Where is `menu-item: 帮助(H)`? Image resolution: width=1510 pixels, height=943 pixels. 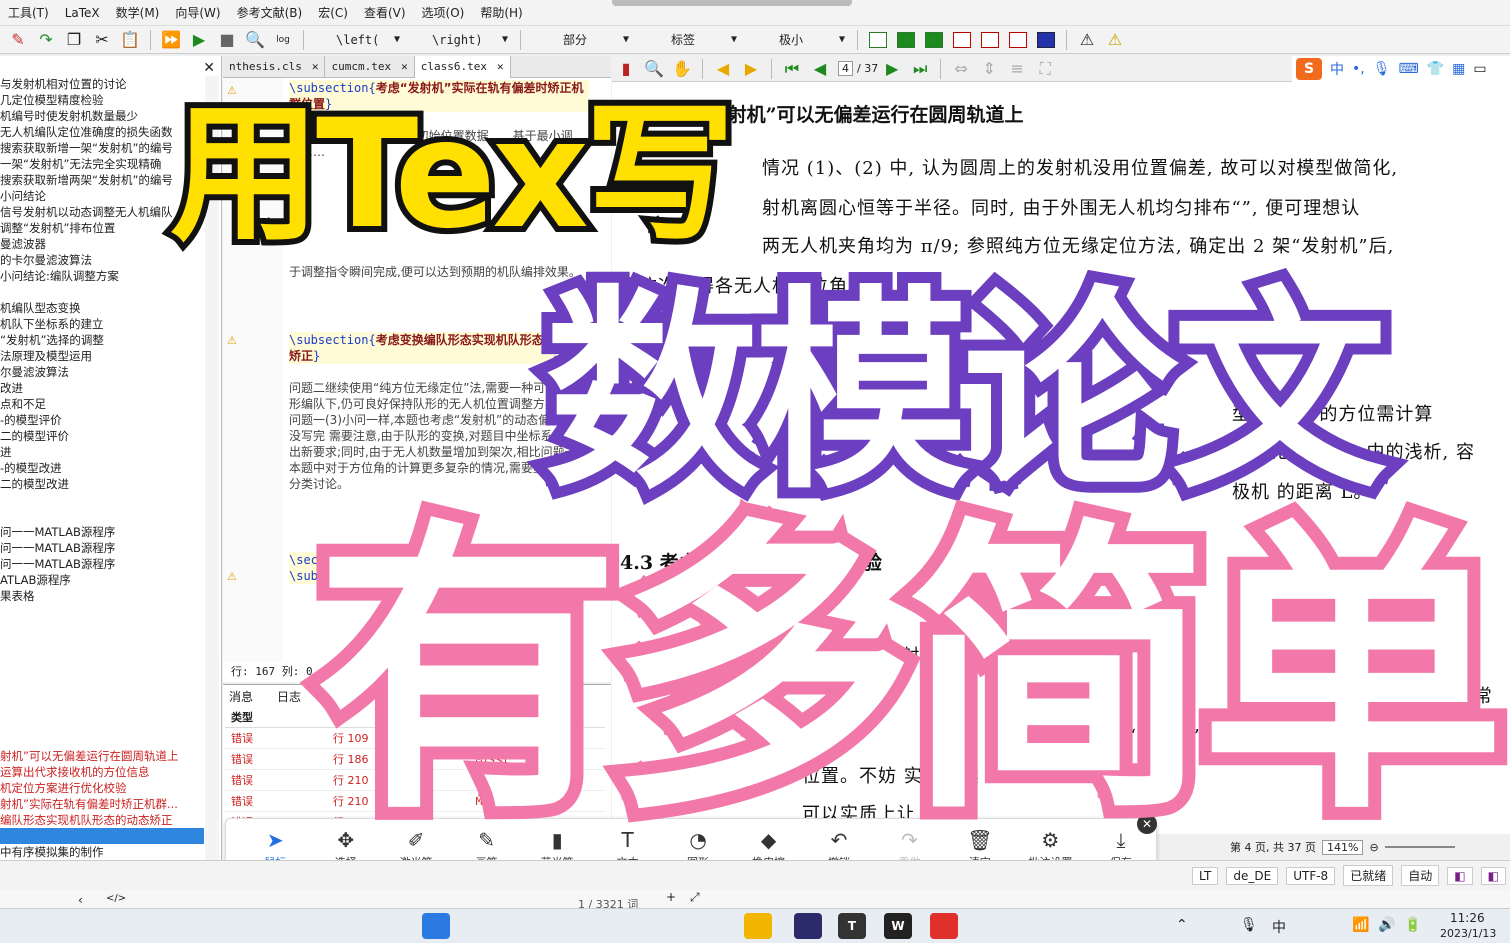
menu-item: 帮助(H) is located at coordinates (501, 12).